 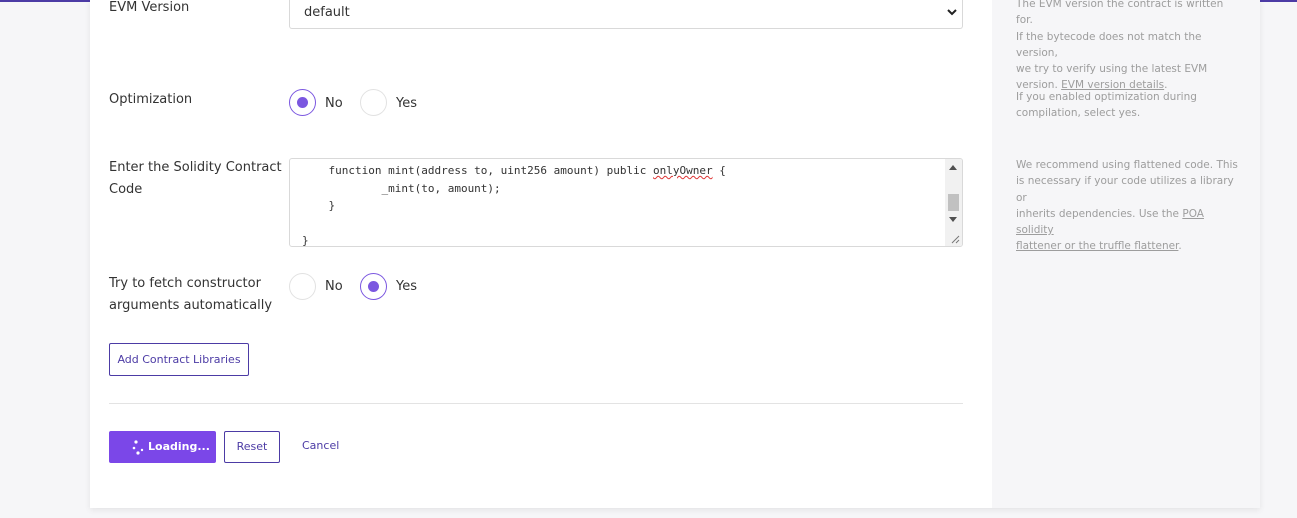 What do you see at coordinates (334, 286) in the screenshot?
I see `constructor-args-no-label: No` at bounding box center [334, 286].